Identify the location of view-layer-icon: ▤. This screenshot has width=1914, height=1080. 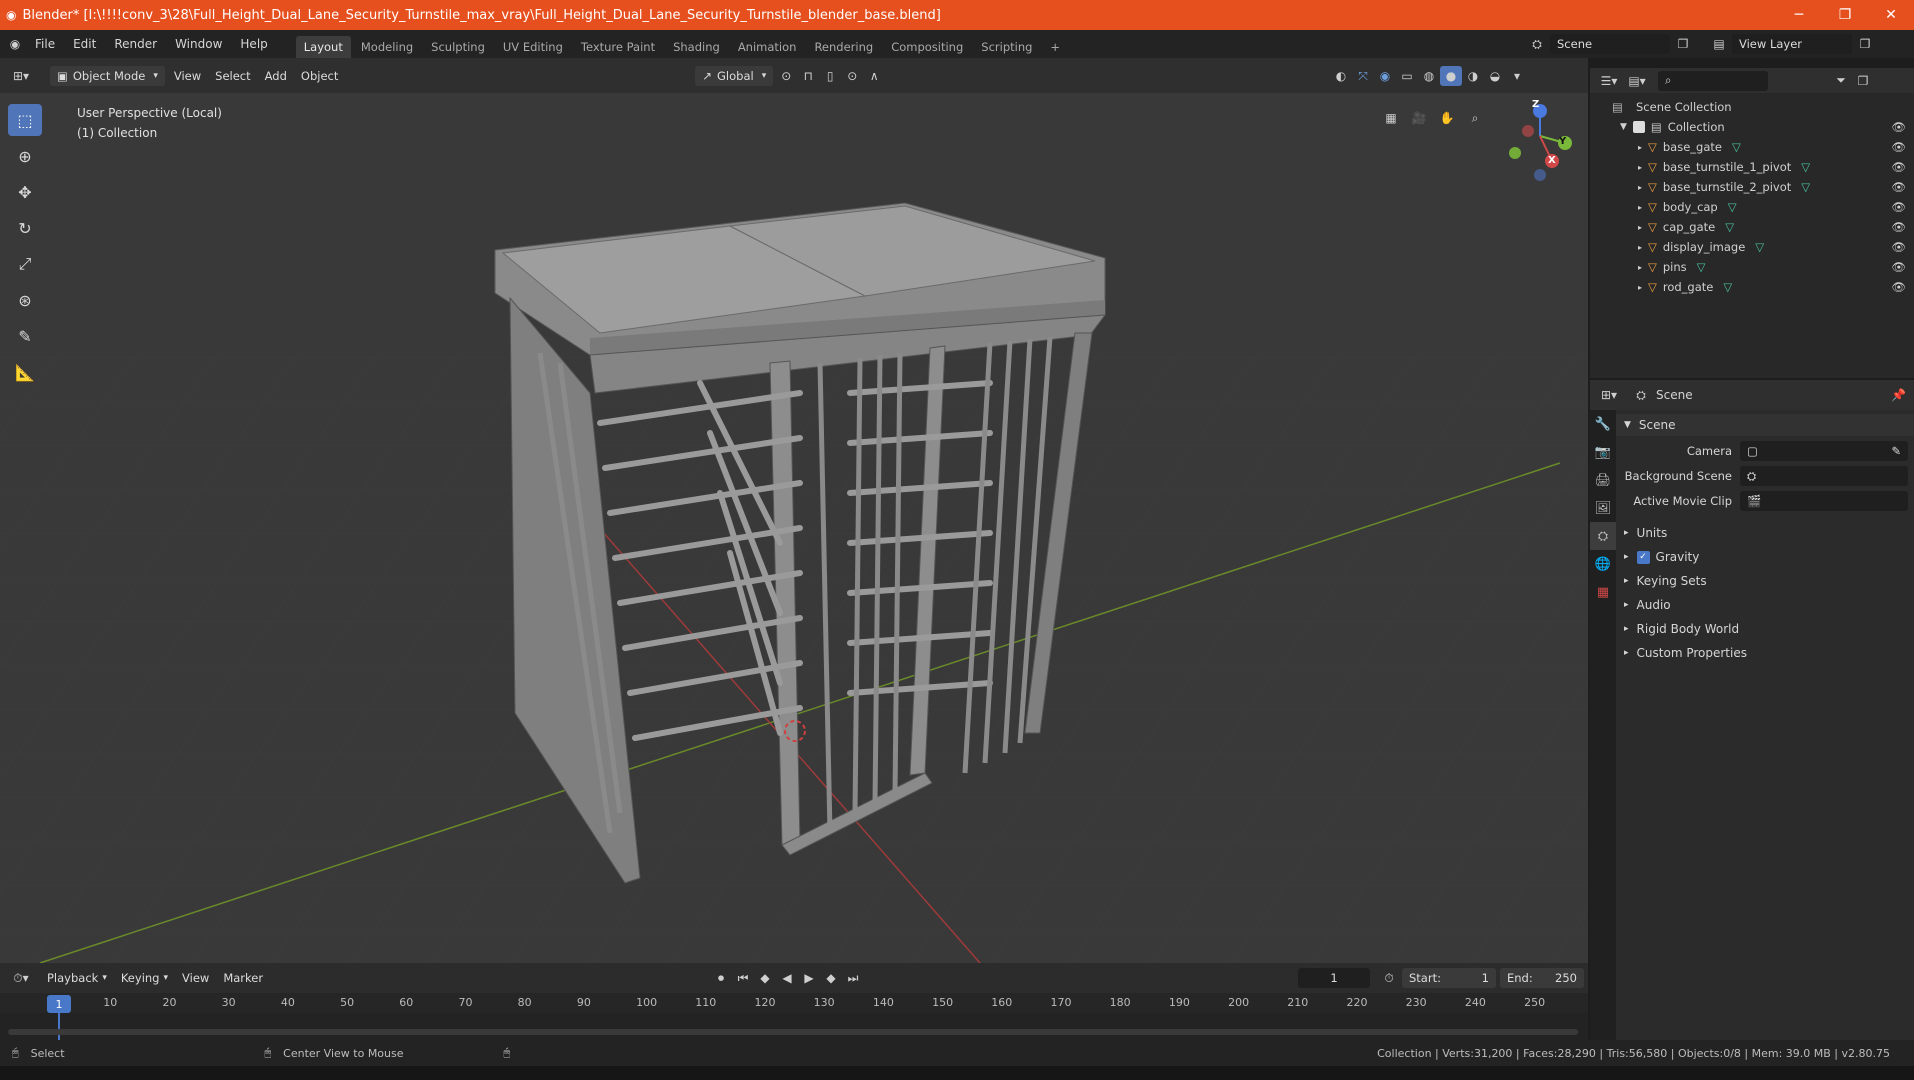
(1719, 44).